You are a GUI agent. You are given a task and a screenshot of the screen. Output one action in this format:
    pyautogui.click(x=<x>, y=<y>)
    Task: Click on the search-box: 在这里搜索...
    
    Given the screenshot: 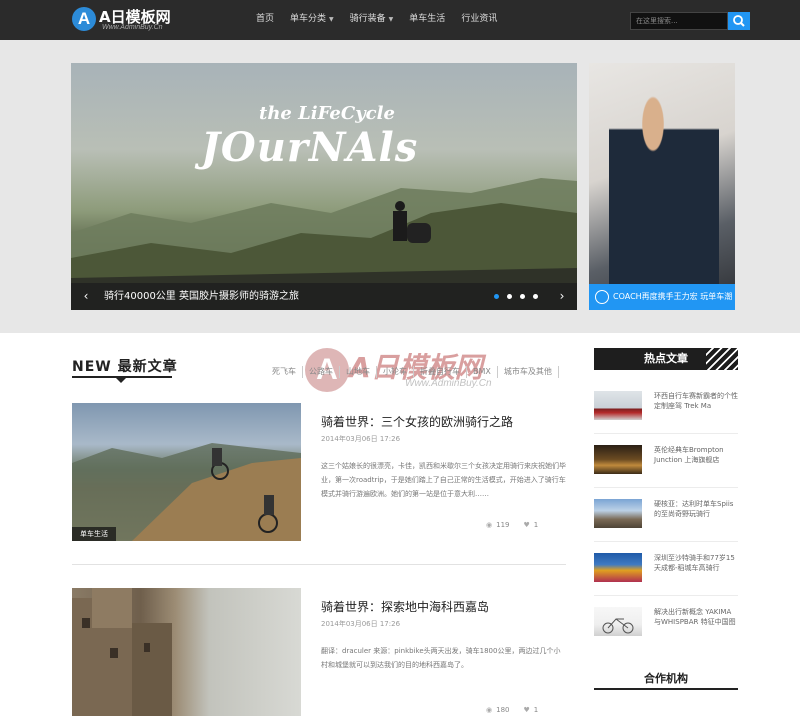 What is the action you would take?
    pyautogui.click(x=690, y=21)
    